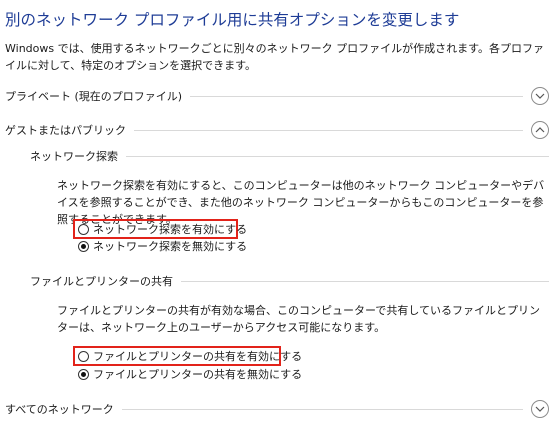 This screenshot has width=555, height=437. What do you see at coordinates (540, 130) in the screenshot?
I see `chevron-up-icon` at bounding box center [540, 130].